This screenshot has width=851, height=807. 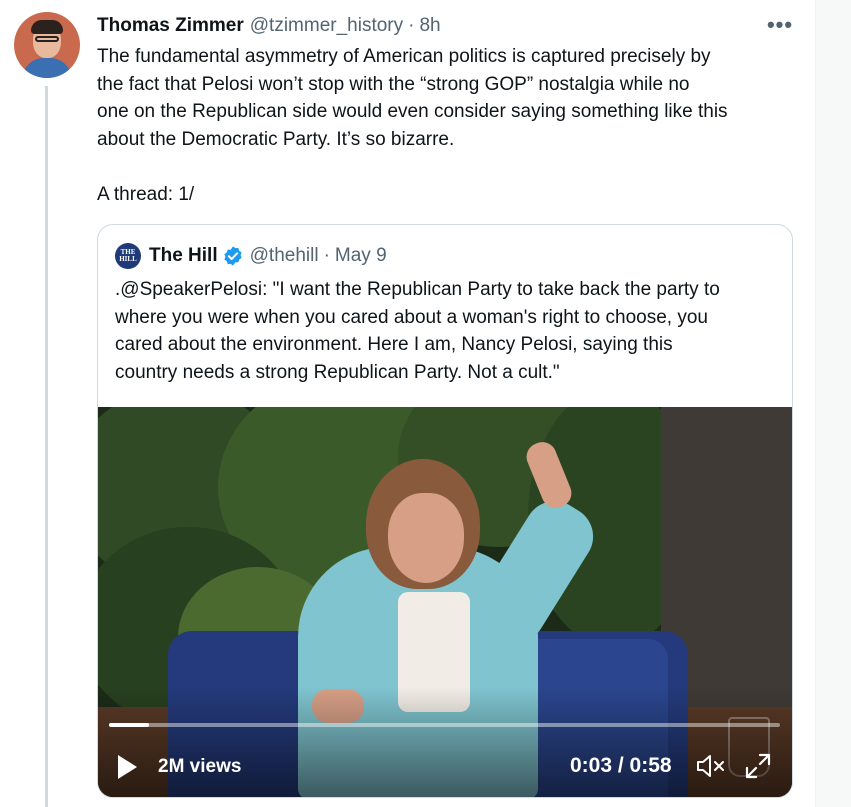 I want to click on tweet-header: Thomas Zimmer @tzimmer_history · 8h, so click(x=269, y=26).